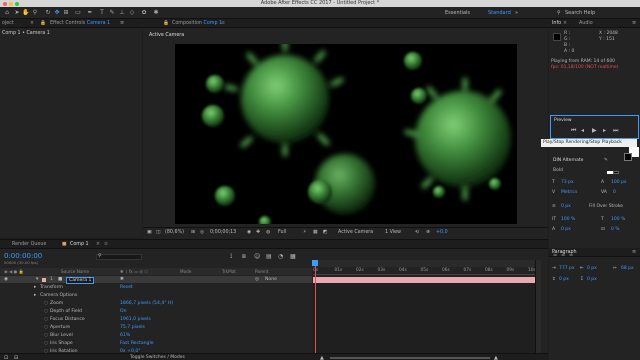 This screenshot has width=640, height=360. Describe the element at coordinates (249, 232) in the screenshot. I see `snapshot-icon: ◉` at that location.